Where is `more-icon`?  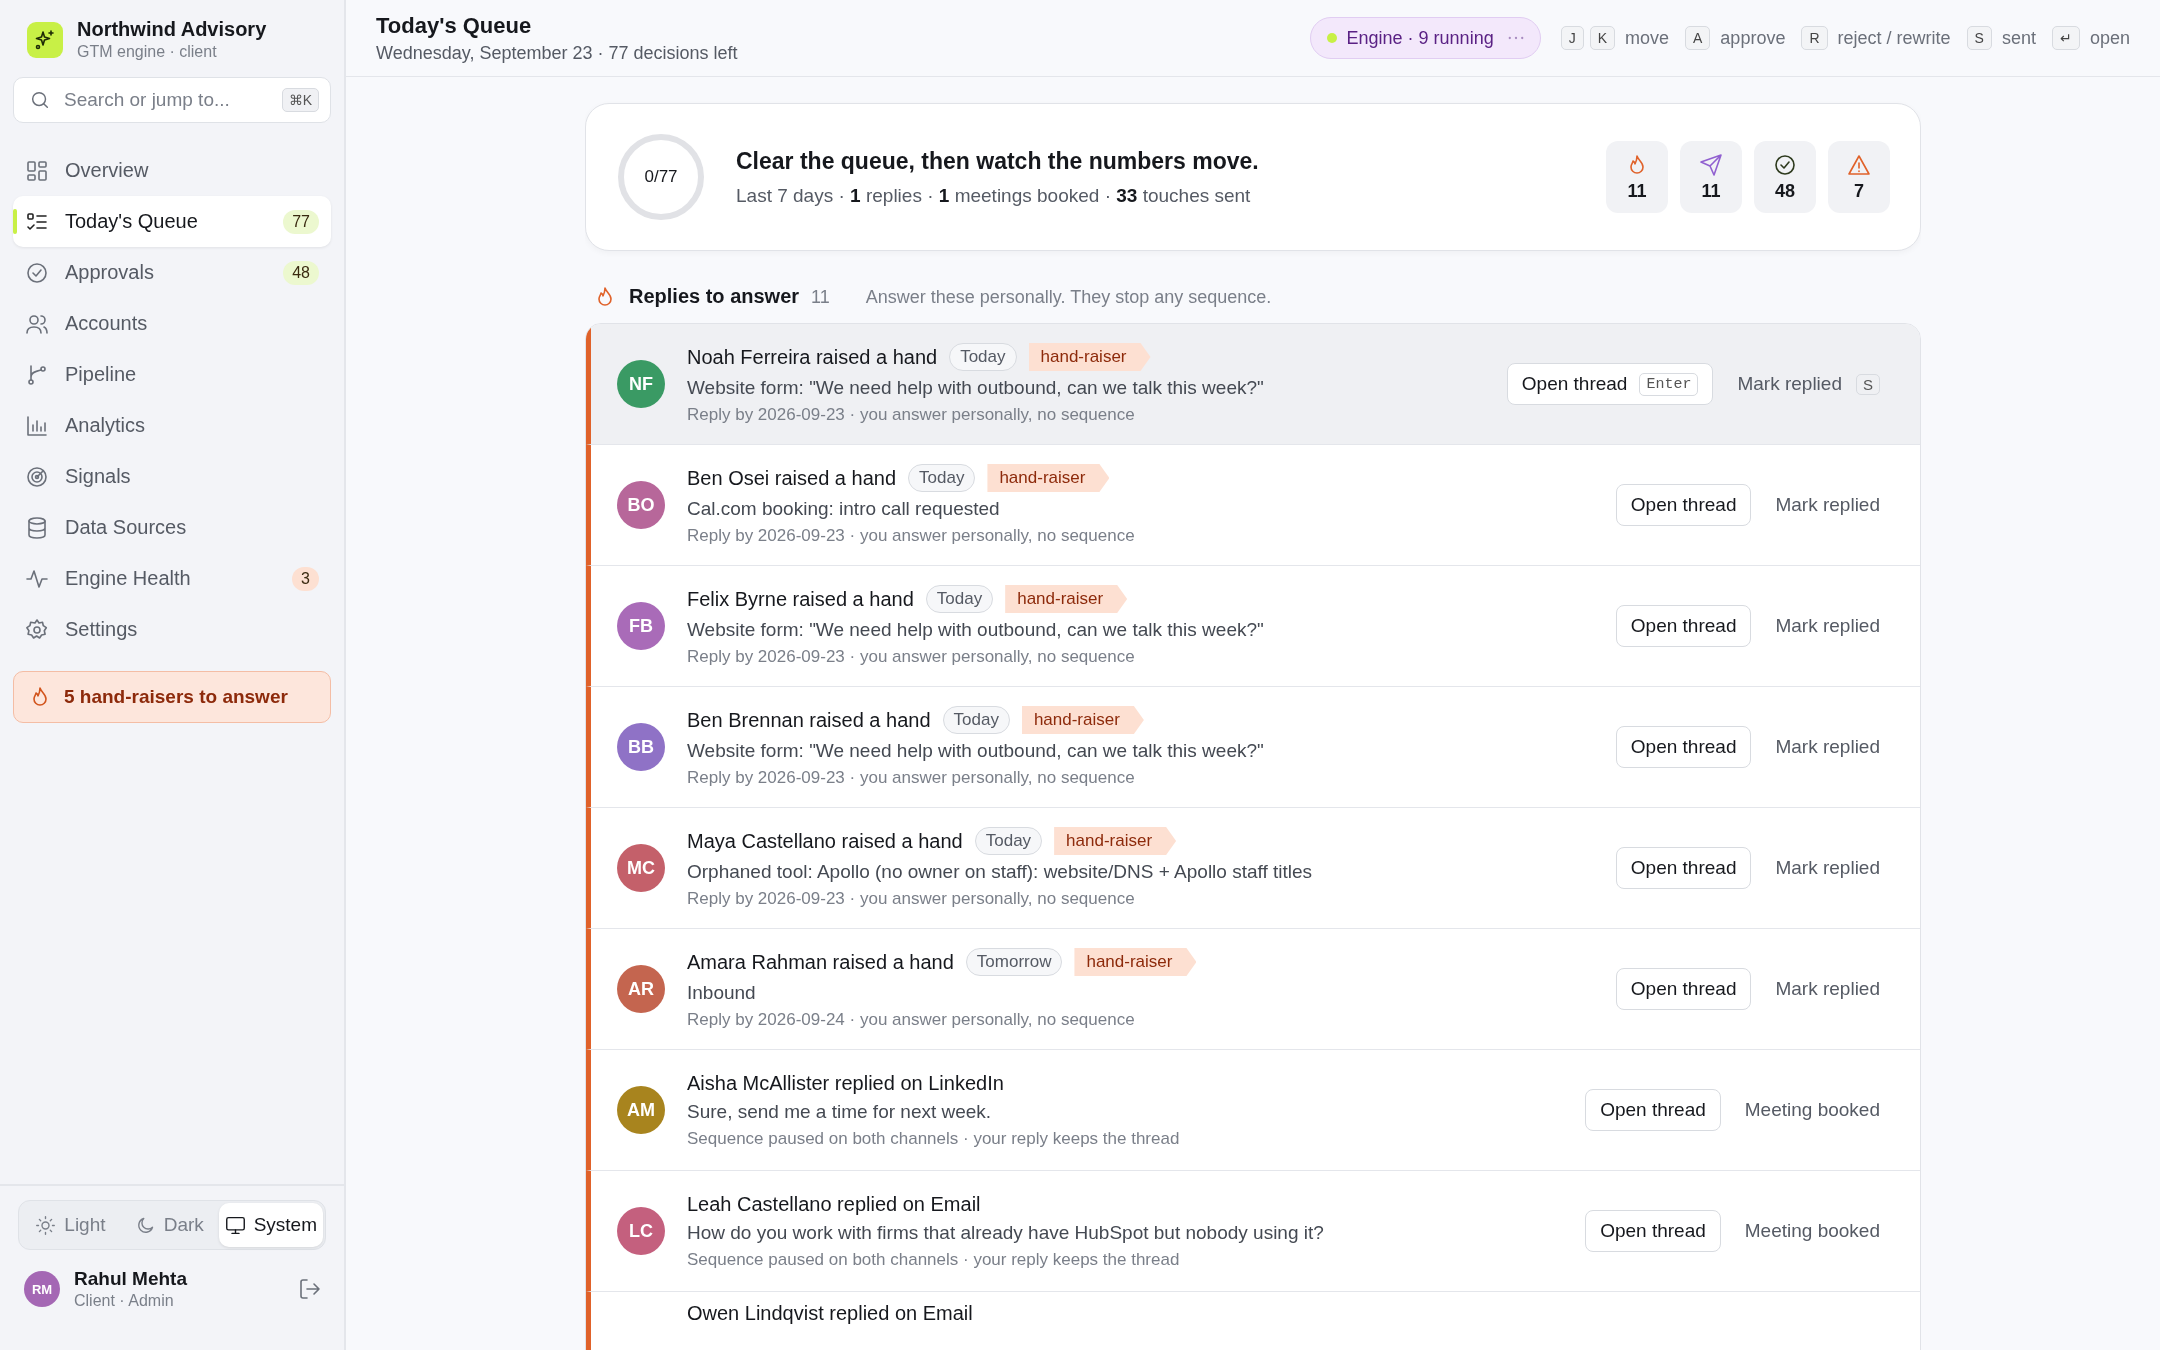
more-icon is located at coordinates (1515, 38).